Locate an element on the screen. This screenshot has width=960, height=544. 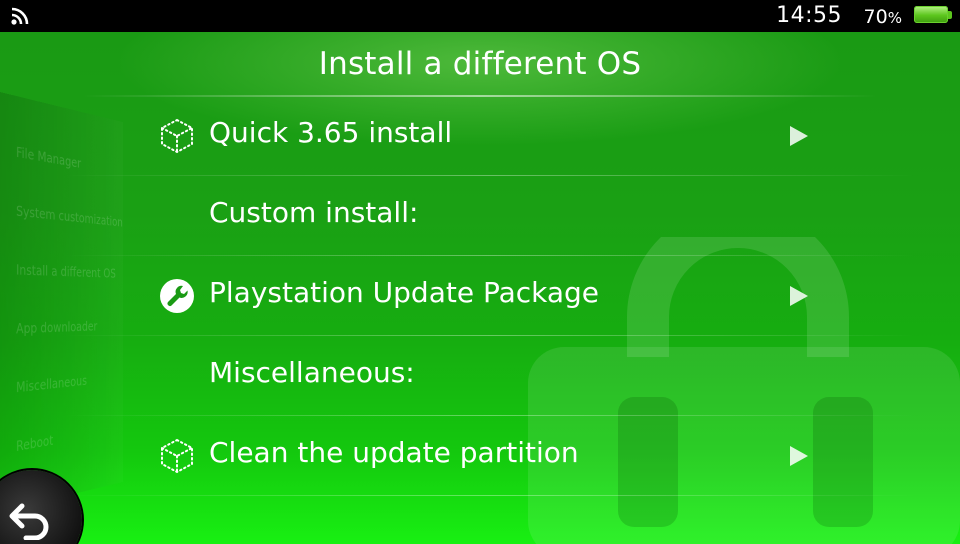
section-header-label: Miscellaneous: is located at coordinates (312, 372).